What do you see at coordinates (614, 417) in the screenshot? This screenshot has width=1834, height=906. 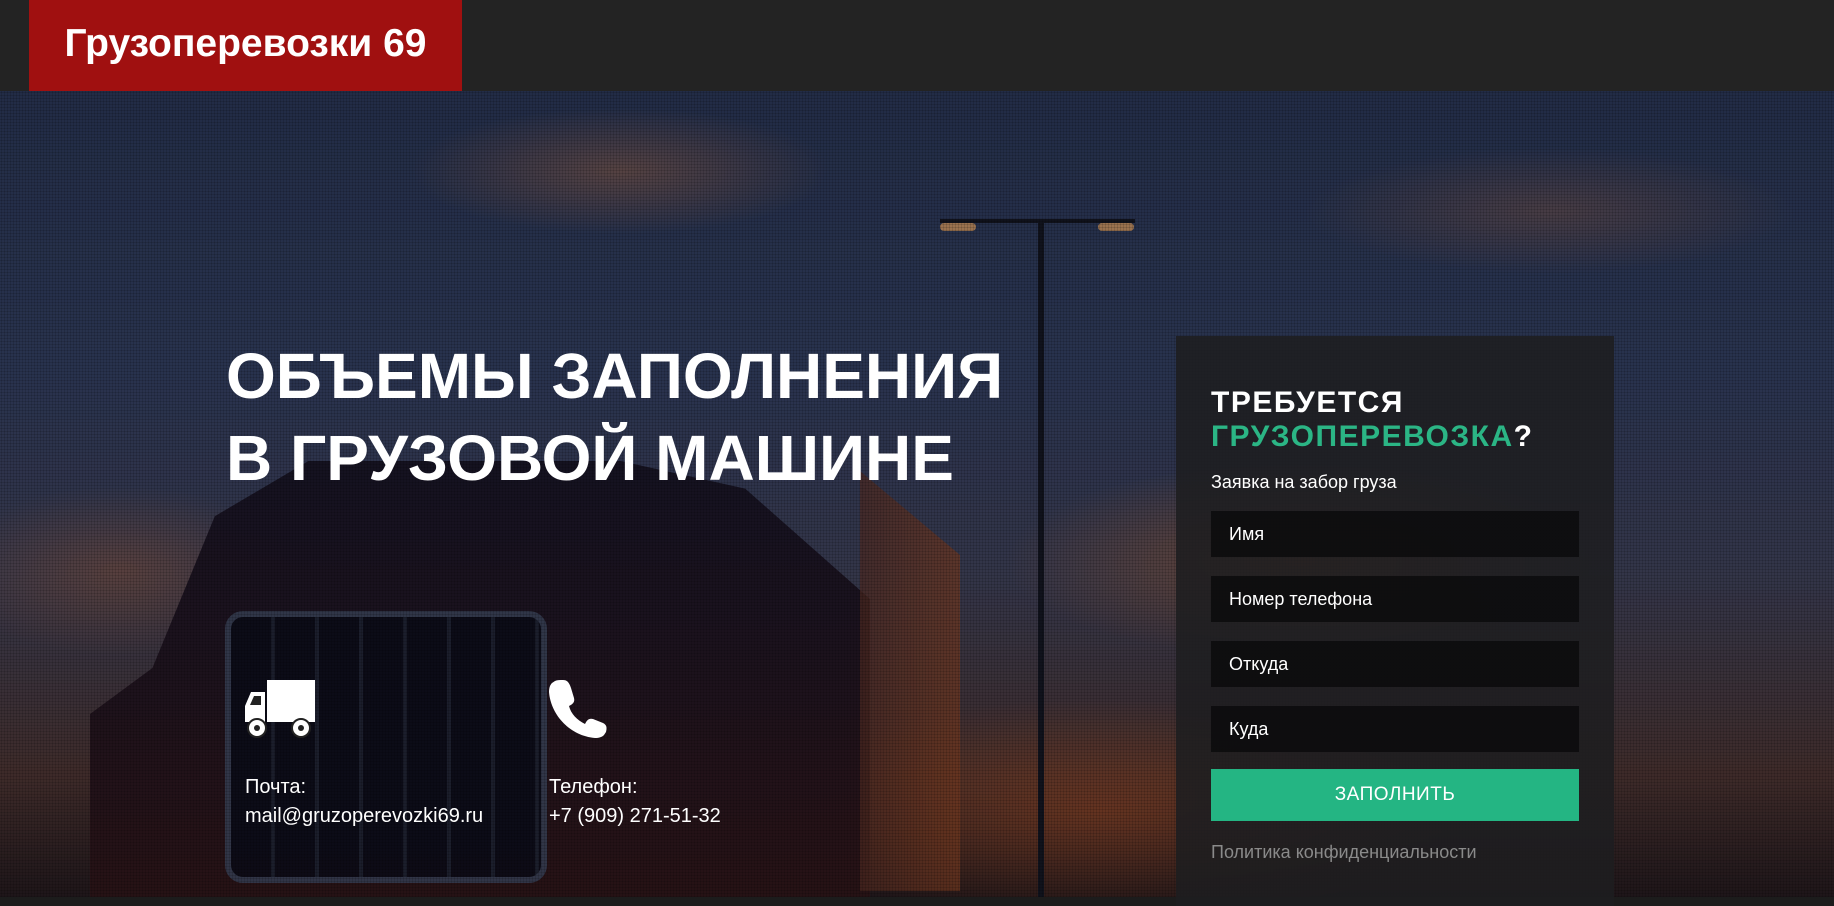 I see `hero-headline: ОБЪЕМЫ ЗАПОЛНЕНИЯ В ГРУЗОВОЙ МАШИНЕ` at bounding box center [614, 417].